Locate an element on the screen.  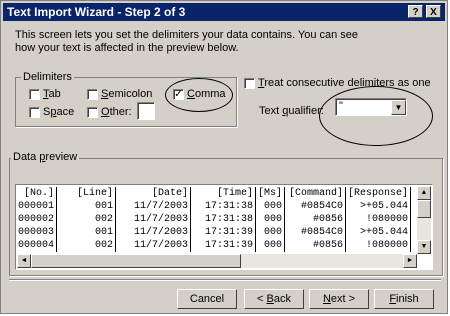
qualifier-label: Text qualifier: is located at coordinates (291, 111).